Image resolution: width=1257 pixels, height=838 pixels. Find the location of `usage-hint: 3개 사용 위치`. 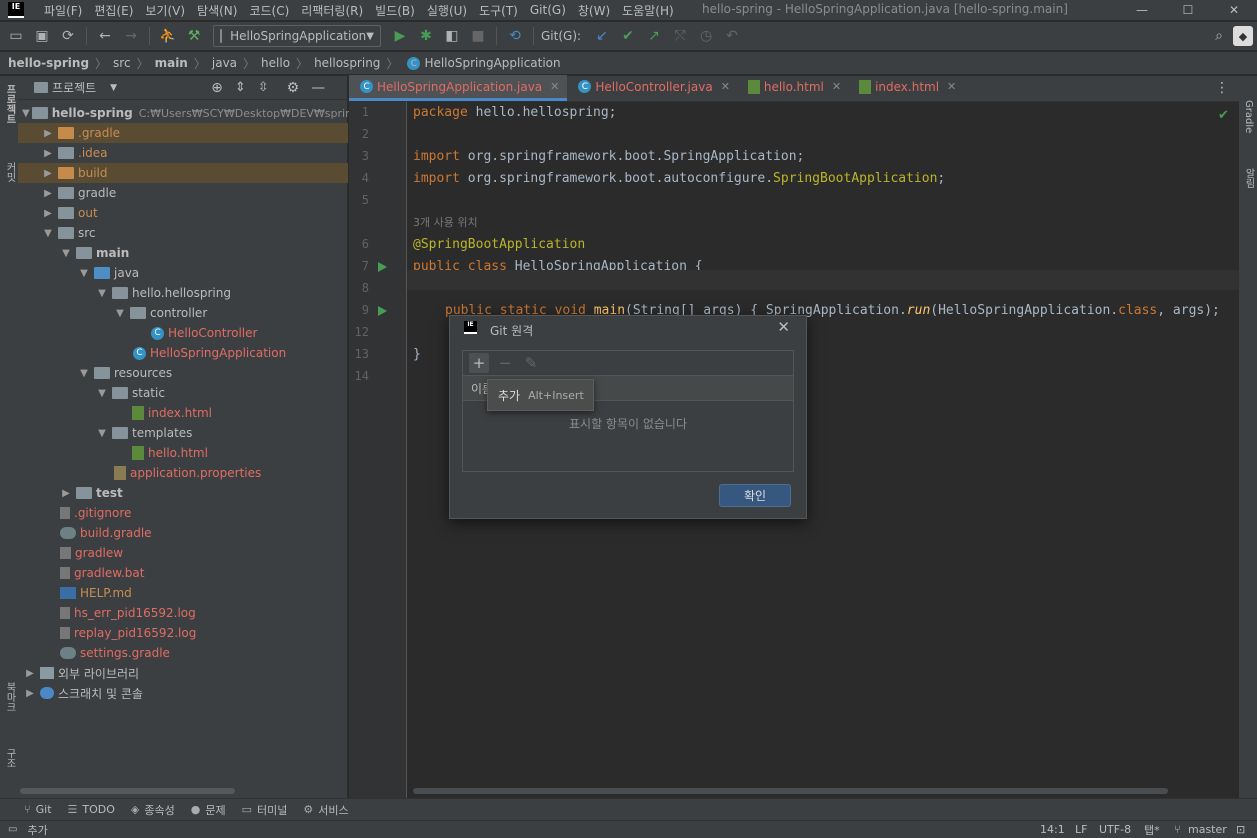

usage-hint: 3개 사용 위치 is located at coordinates (445, 223).